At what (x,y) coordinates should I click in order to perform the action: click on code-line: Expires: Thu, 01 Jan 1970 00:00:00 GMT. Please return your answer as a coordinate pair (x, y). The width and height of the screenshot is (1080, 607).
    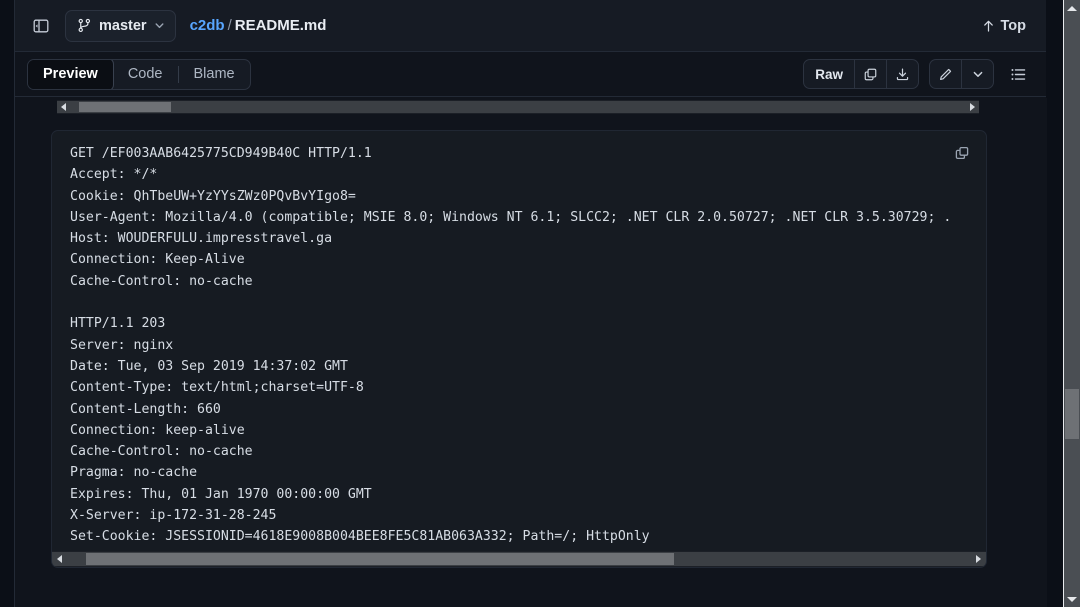
    Looking at the image, I should click on (221, 494).